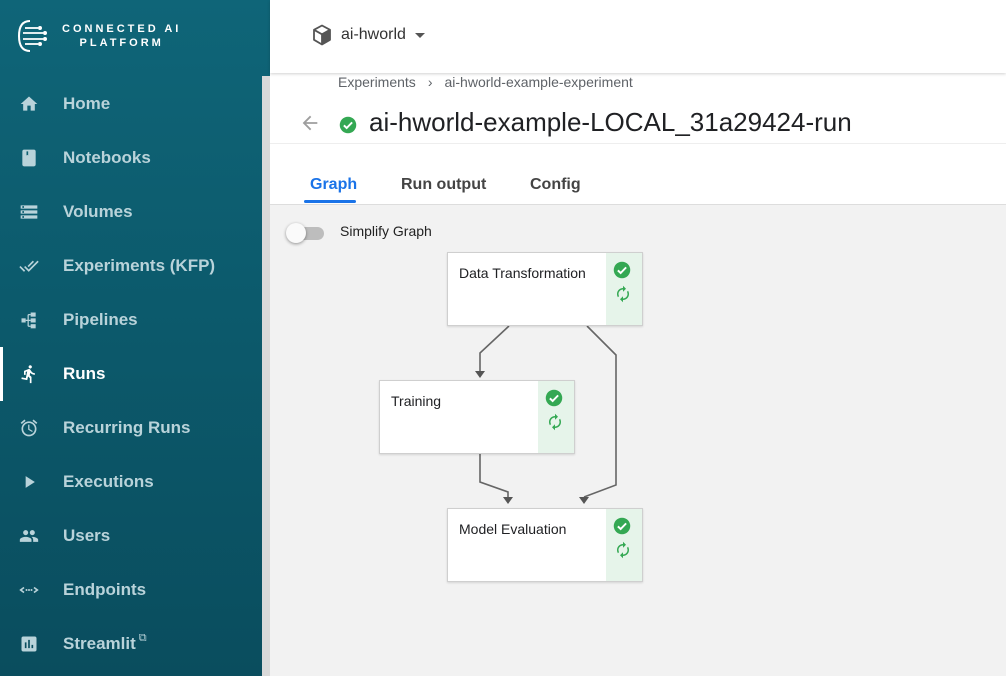 This screenshot has width=1006, height=676. I want to click on sidebar-item-label: Home, so click(87, 103).